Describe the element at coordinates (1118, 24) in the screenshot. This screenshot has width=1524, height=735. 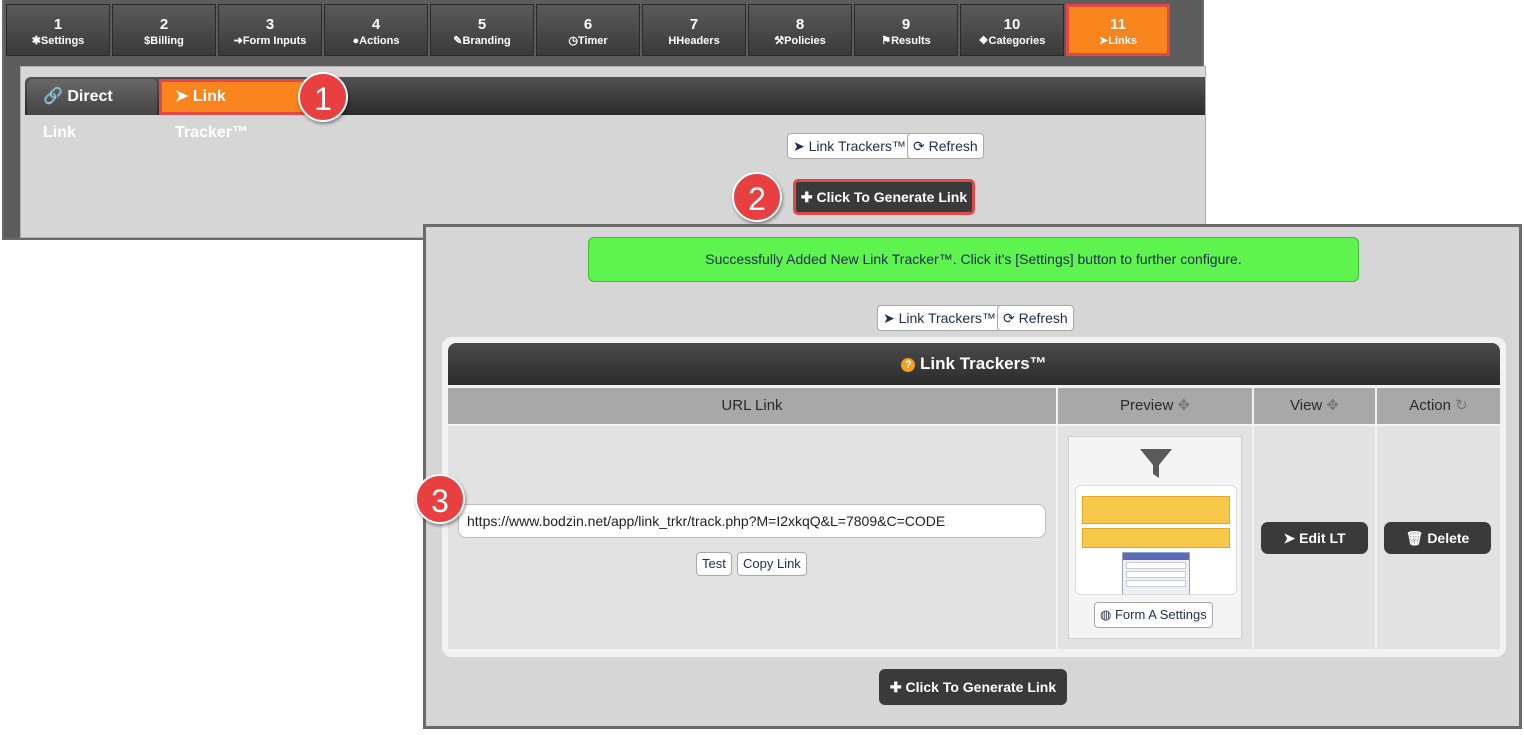
I see `step-number: 11` at that location.